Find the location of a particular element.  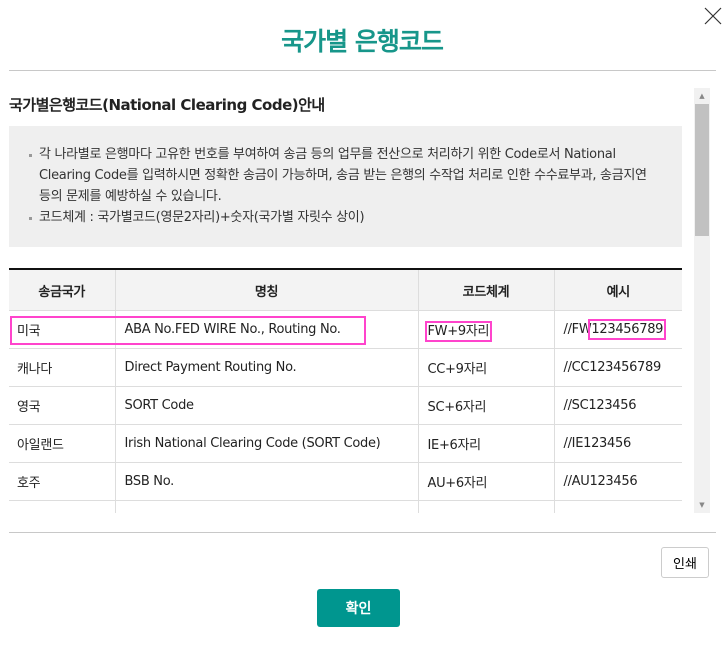

example-prefix: //SC is located at coordinates (576, 405).